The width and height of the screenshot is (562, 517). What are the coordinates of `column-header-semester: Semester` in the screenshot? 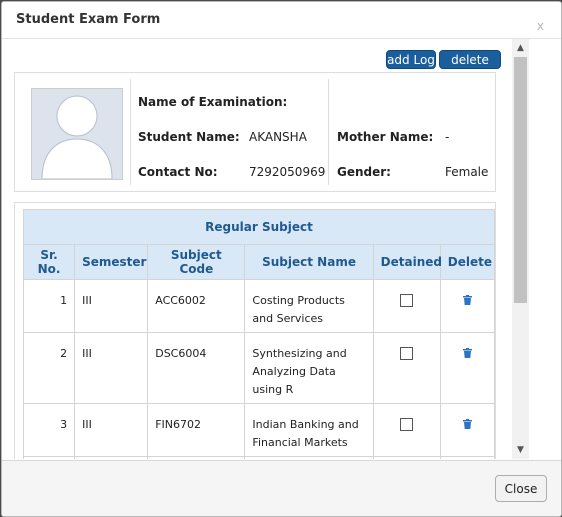 It's located at (111, 262).